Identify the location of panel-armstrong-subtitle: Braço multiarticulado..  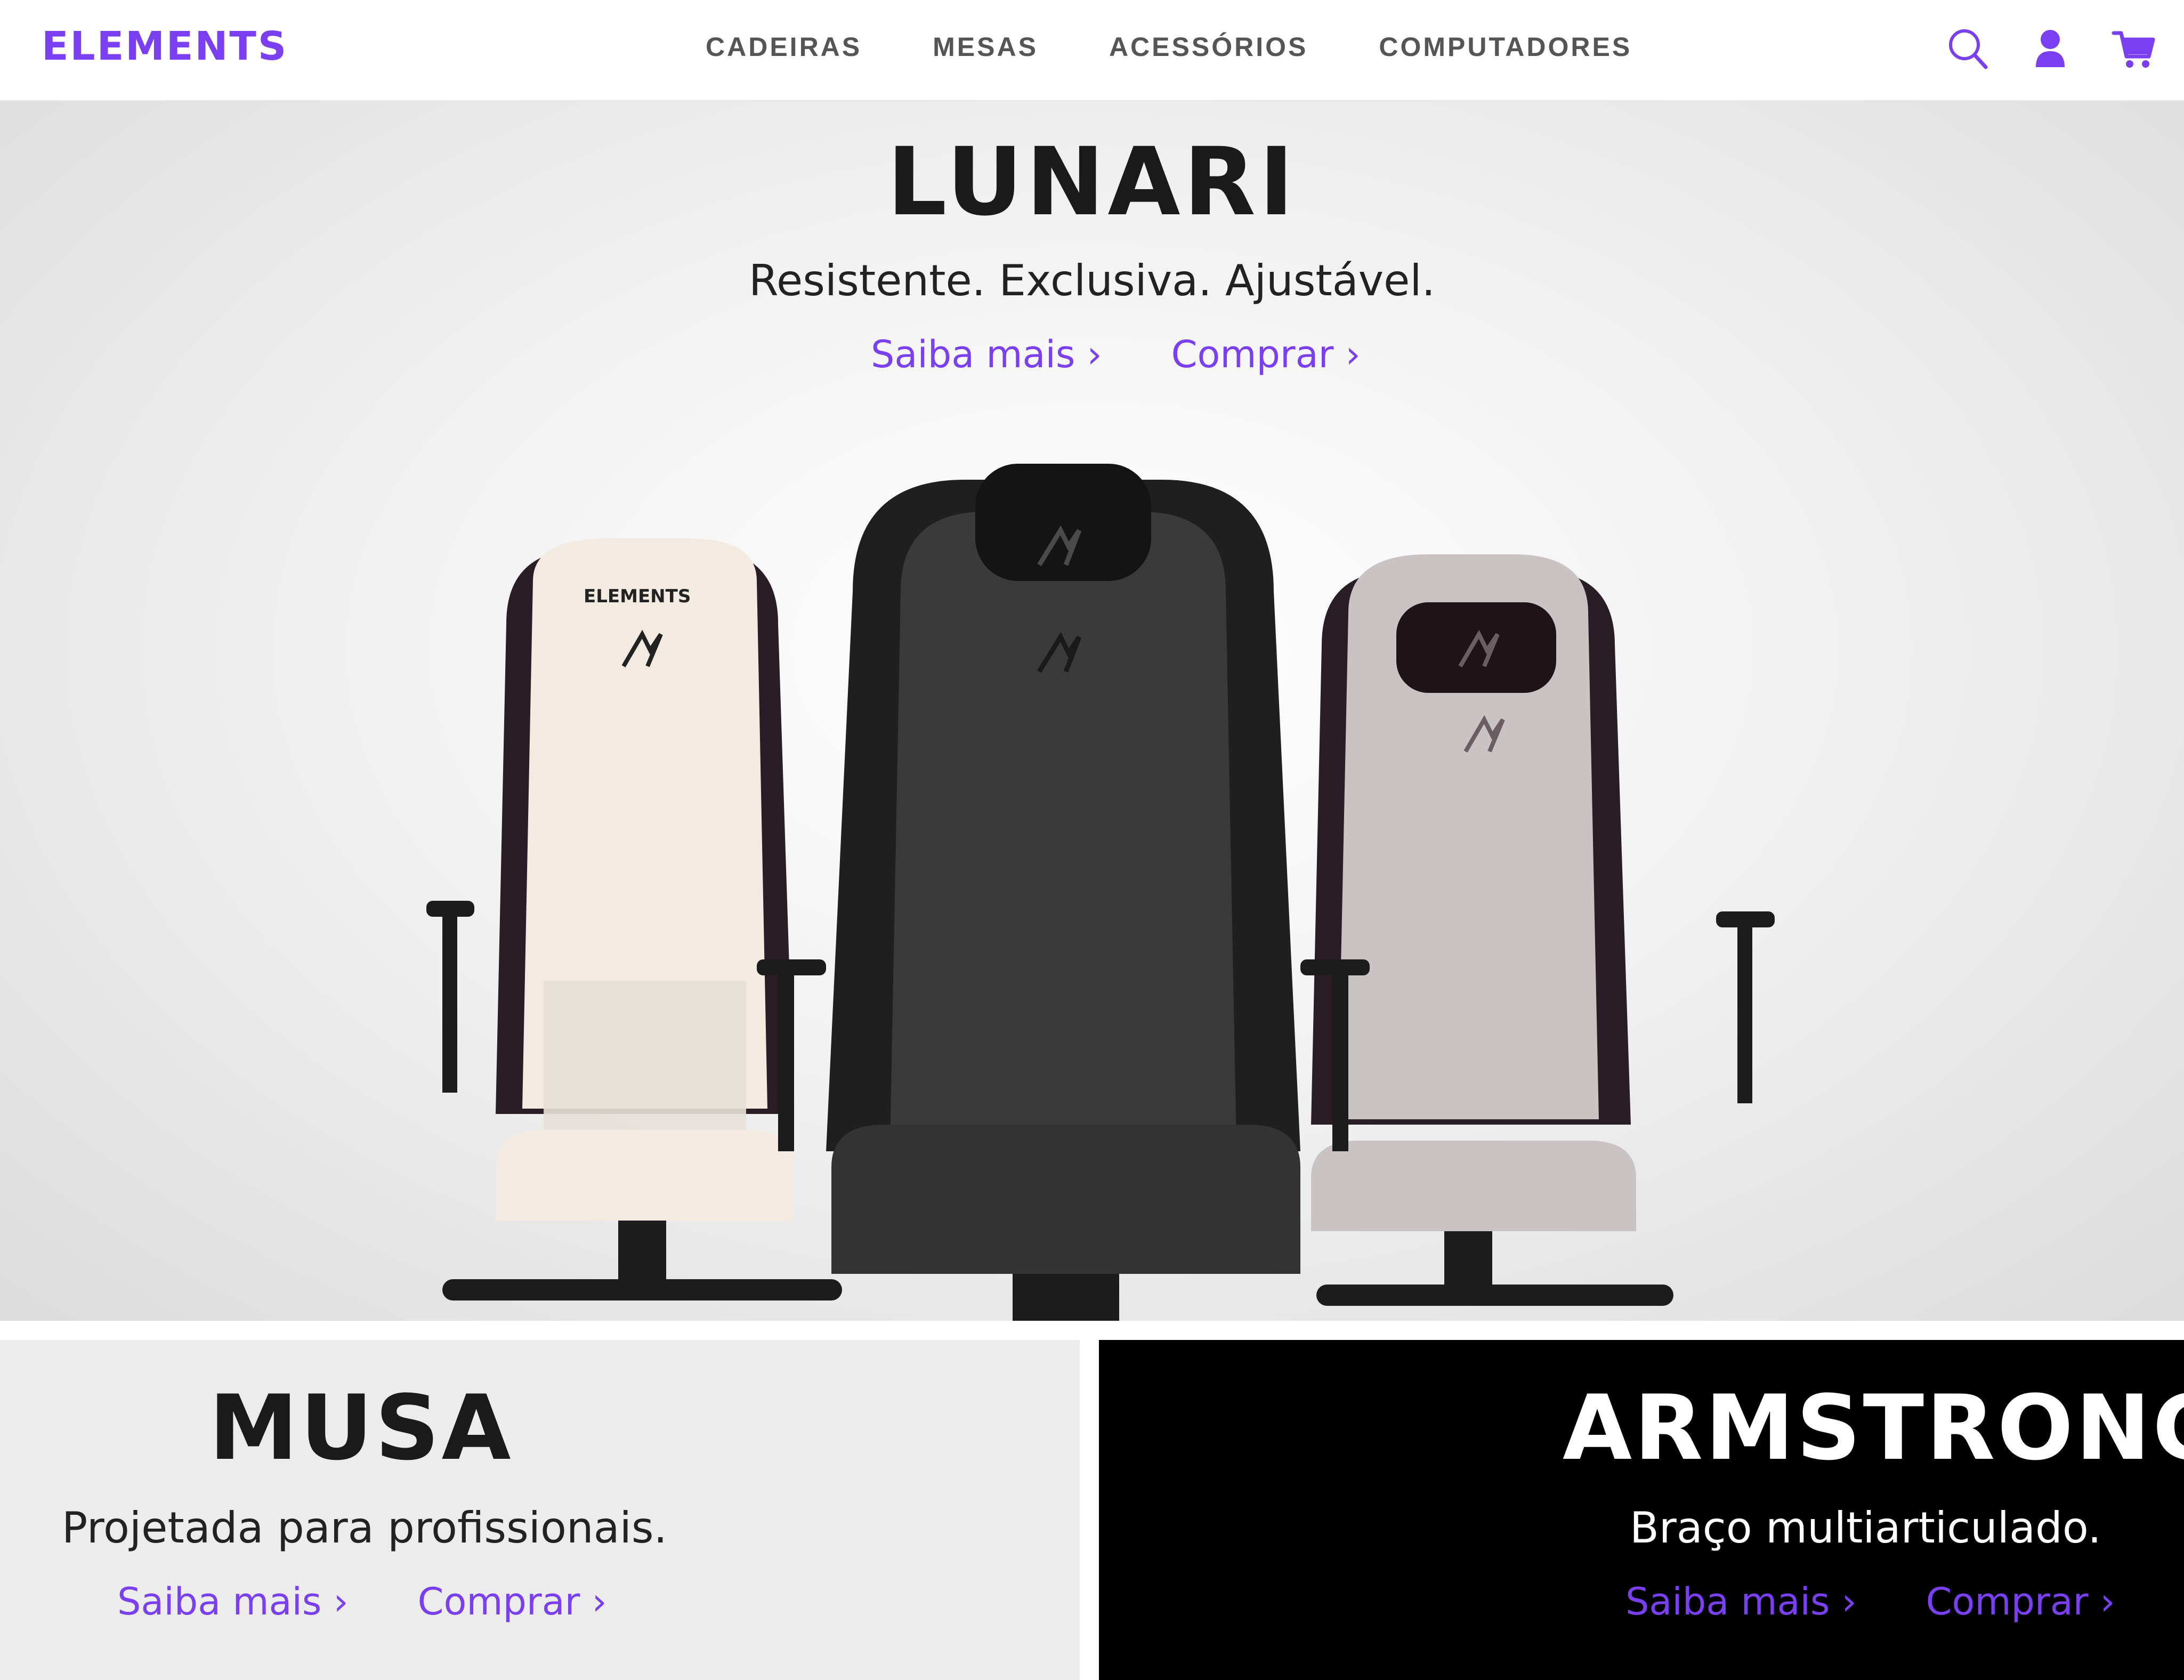
(1865, 1528).